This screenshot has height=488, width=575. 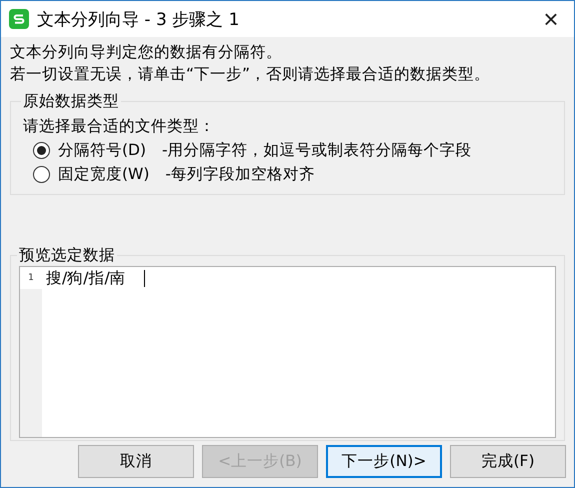 What do you see at coordinates (317, 150) in the screenshot?
I see `option-description: -用分隔字符，如逗号或制表符分隔每个字段` at bounding box center [317, 150].